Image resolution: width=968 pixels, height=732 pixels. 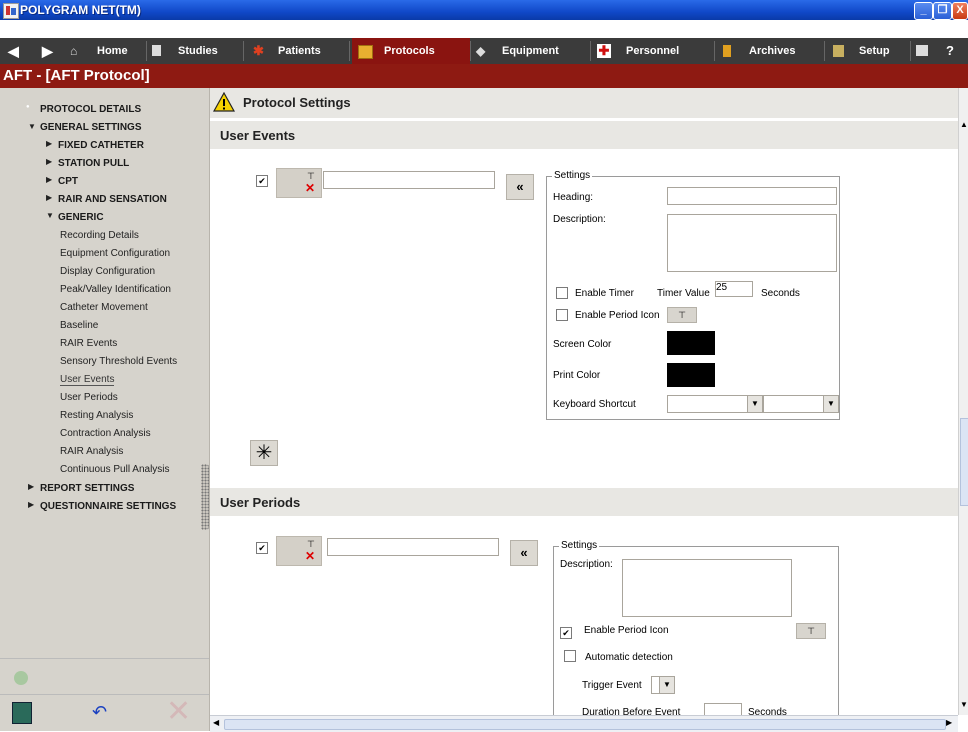 I want to click on tree-item-cpt: CPT, so click(x=68, y=181).